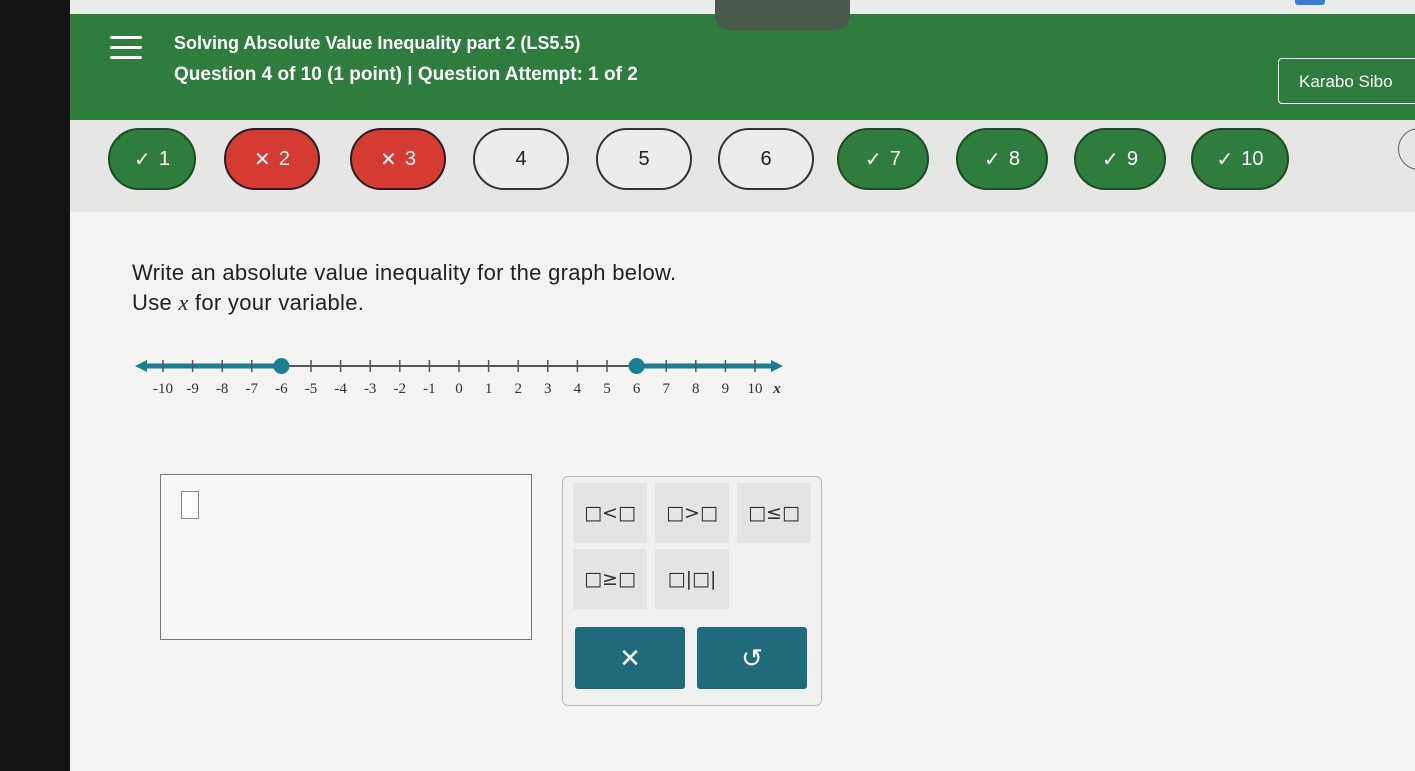 The width and height of the screenshot is (1415, 771). I want to click on top-notch, so click(782, 15).